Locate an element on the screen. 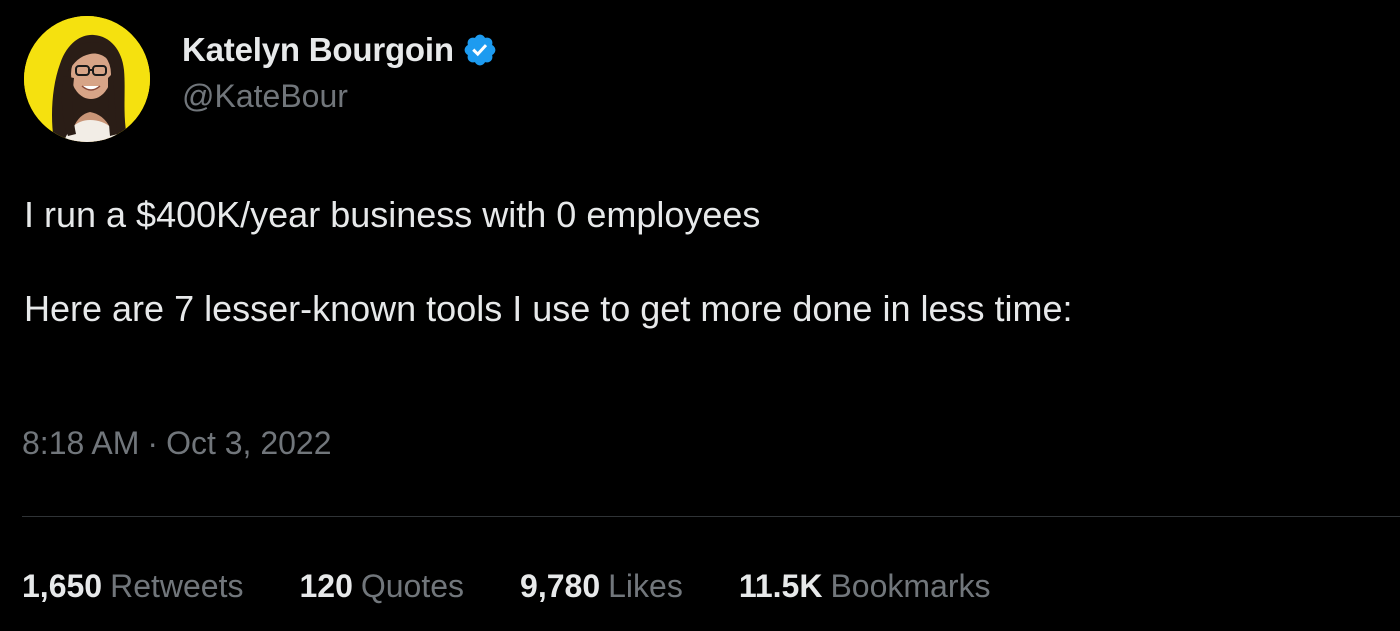  stat-label: Likes is located at coordinates (645, 586).